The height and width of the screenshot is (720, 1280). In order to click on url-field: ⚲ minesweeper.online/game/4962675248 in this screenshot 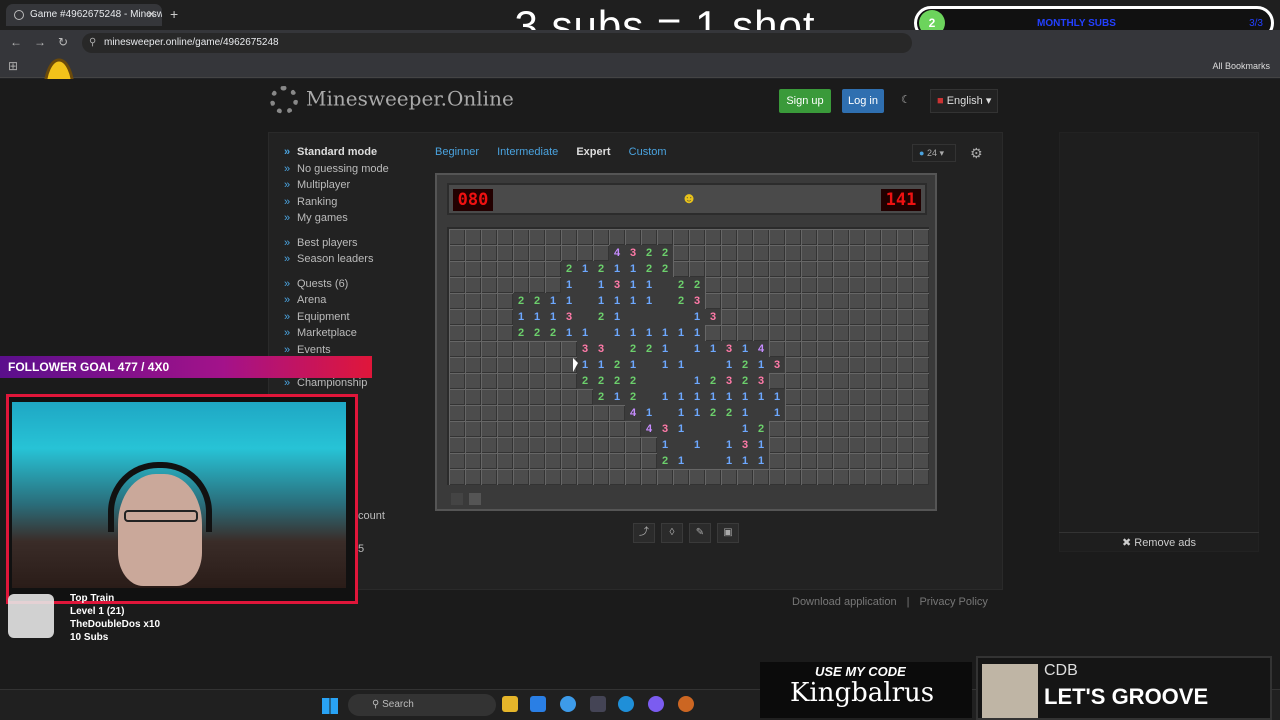, I will do `click(497, 43)`.